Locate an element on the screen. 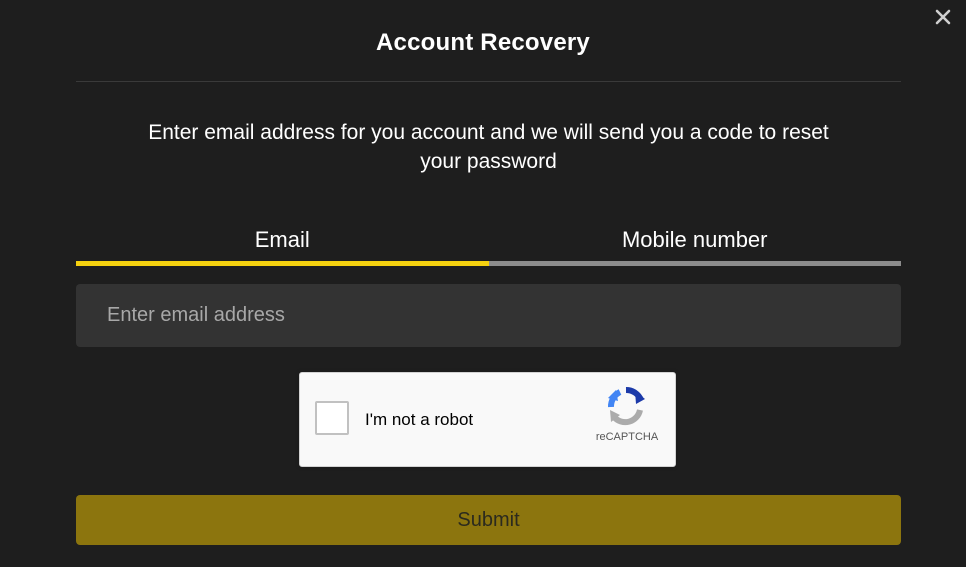 This screenshot has width=966, height=567. close-icon is located at coordinates (943, 17).